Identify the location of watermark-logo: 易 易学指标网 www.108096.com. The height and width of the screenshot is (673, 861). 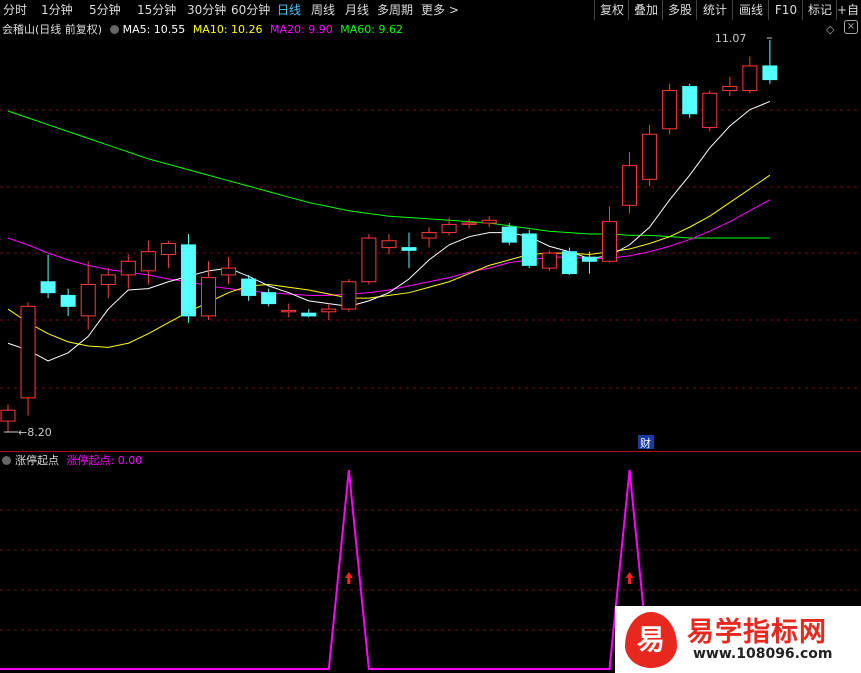
(738, 639).